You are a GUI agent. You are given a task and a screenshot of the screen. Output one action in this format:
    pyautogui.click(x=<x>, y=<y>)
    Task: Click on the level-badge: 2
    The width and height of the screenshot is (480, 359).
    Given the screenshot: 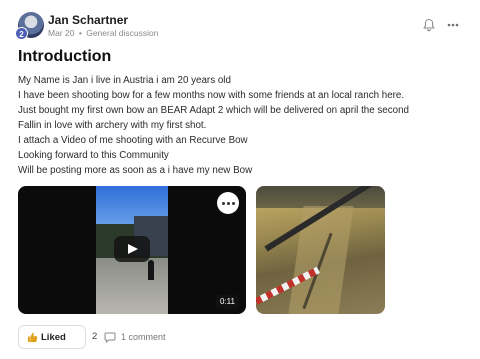 What is the action you would take?
    pyautogui.click(x=21, y=33)
    